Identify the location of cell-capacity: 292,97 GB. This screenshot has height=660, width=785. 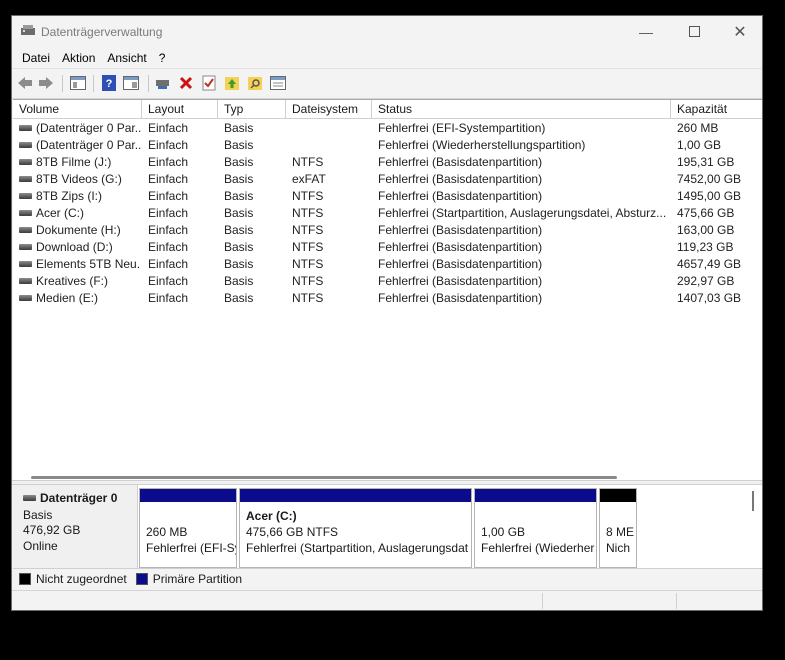
(719, 281).